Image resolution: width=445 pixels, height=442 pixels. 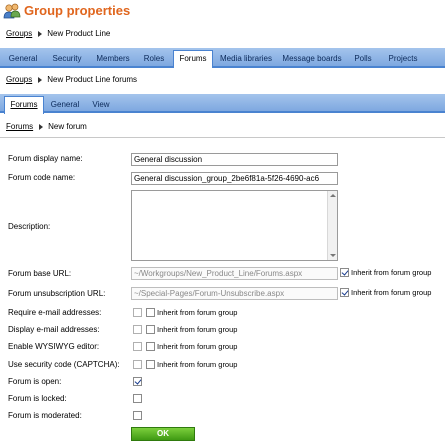 I want to click on label-is-open: Forum is open:, so click(x=35, y=381).